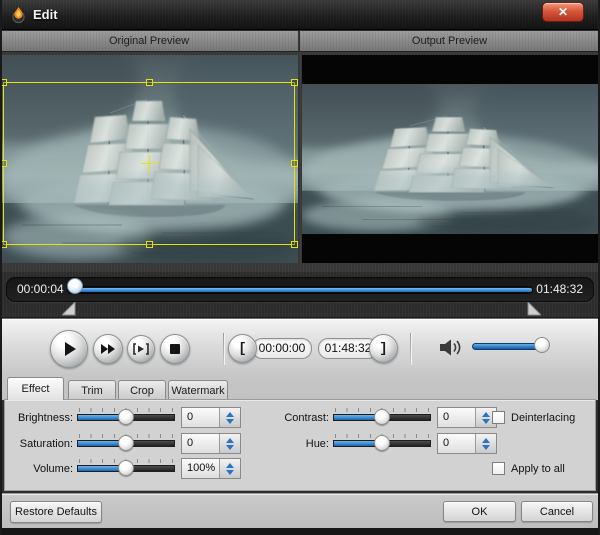 This screenshot has height=535, width=600. What do you see at coordinates (149, 244) in the screenshot?
I see `crop-handle-s` at bounding box center [149, 244].